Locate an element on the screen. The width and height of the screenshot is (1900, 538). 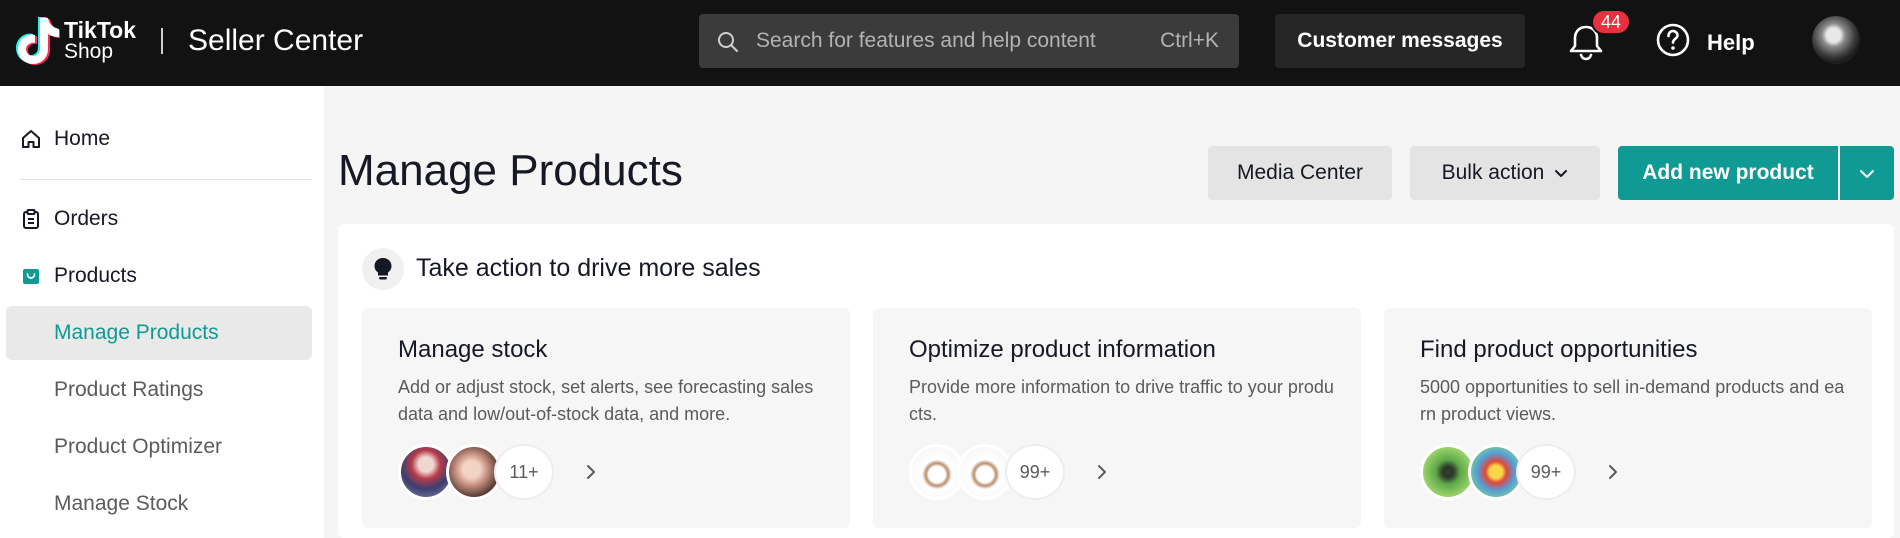
help-label: Help is located at coordinates (1731, 42).